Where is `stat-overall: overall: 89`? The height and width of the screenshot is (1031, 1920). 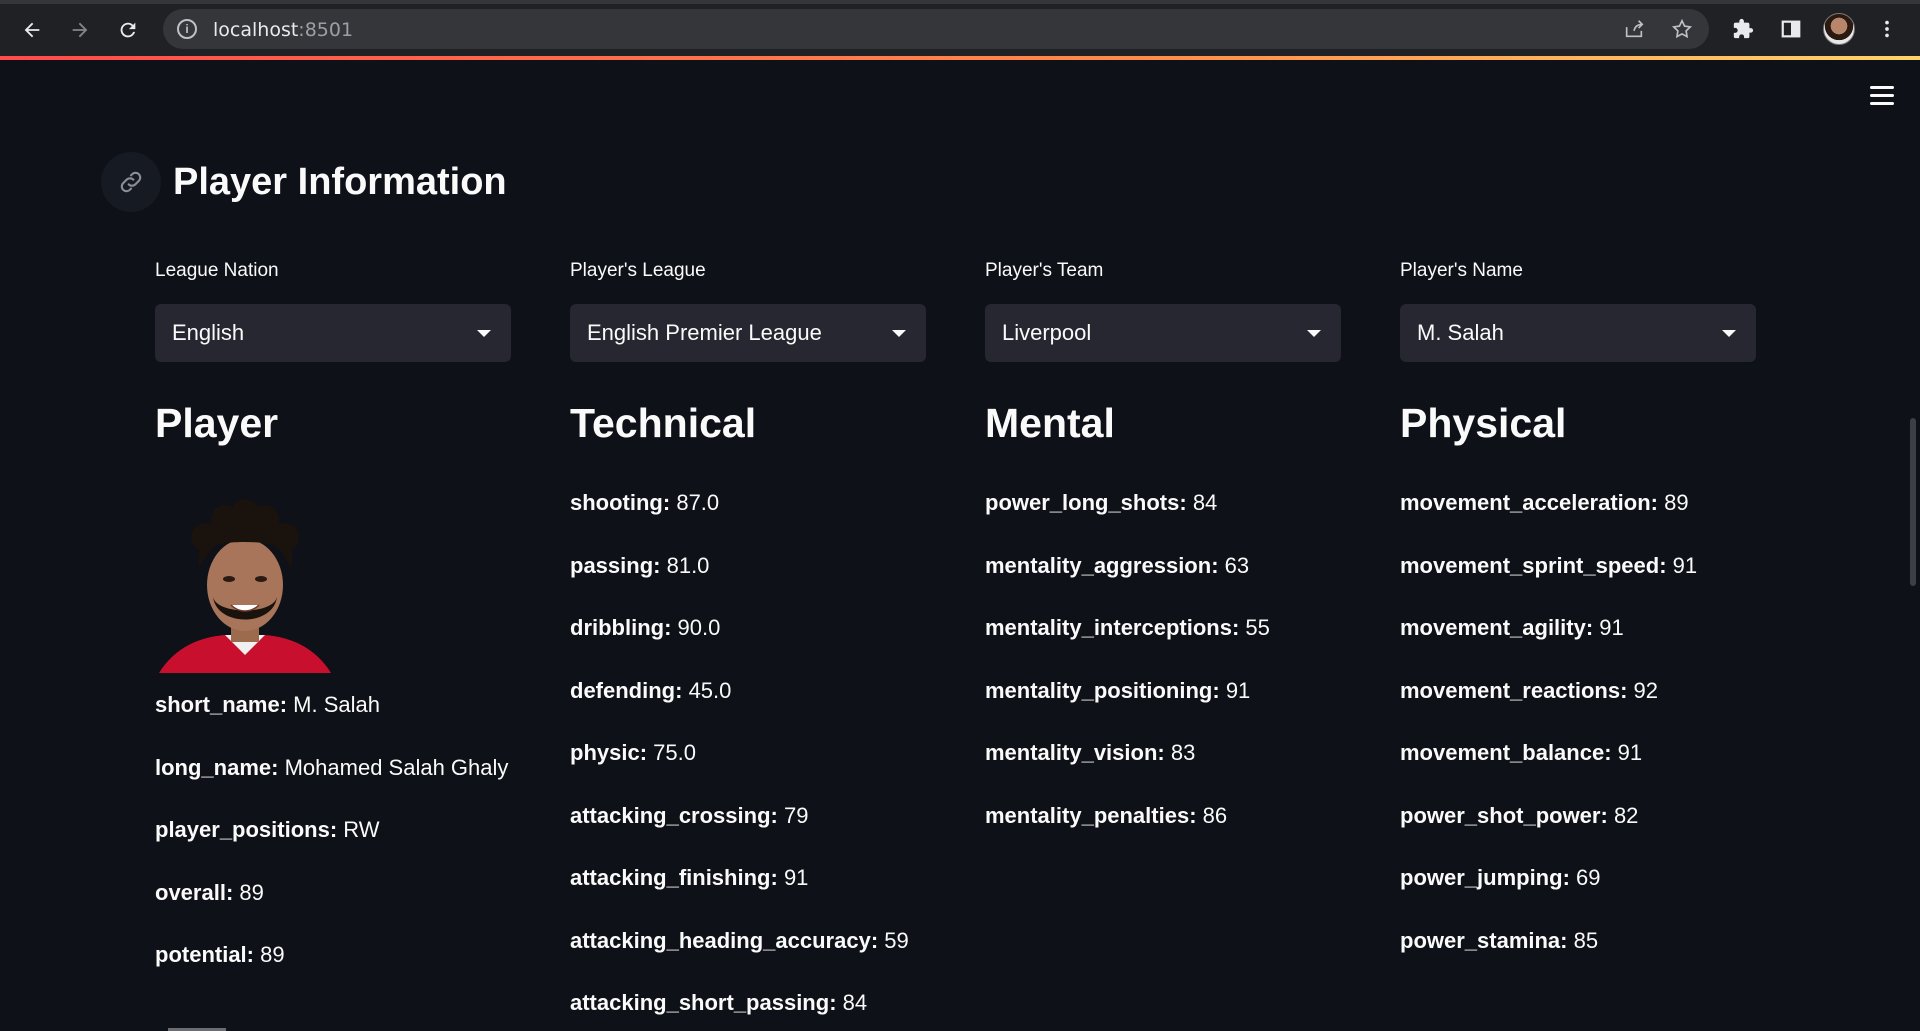
stat-overall: overall: 89 is located at coordinates (209, 892).